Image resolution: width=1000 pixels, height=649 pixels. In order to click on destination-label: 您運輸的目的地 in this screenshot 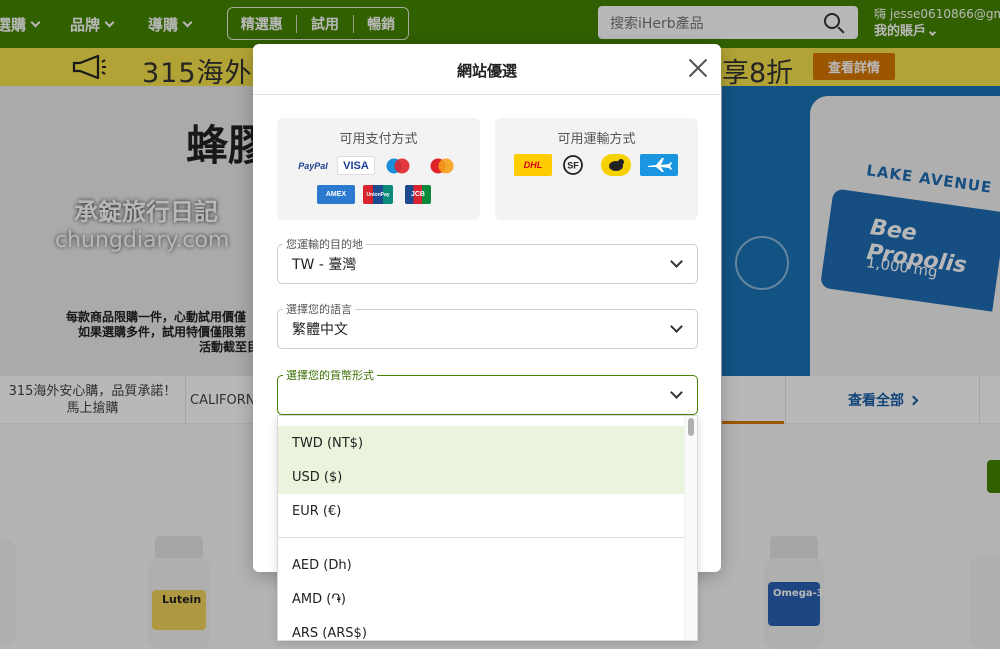, I will do `click(324, 244)`.